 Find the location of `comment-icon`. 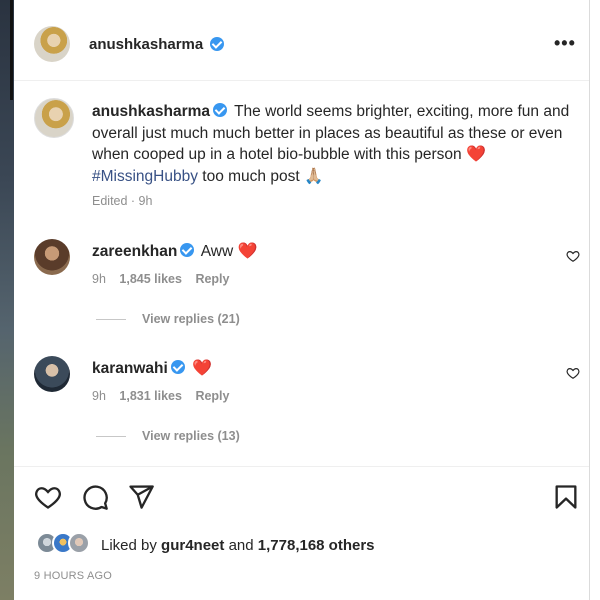

comment-icon is located at coordinates (95, 497).